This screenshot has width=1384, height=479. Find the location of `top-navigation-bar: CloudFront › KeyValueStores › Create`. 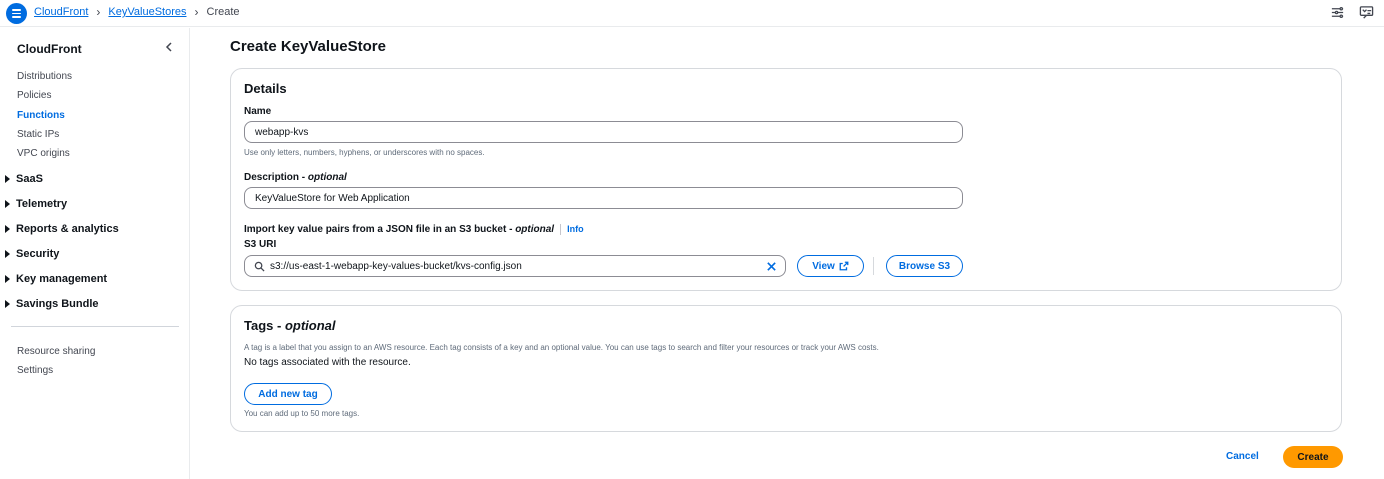

top-navigation-bar: CloudFront › KeyValueStores › Create is located at coordinates (692, 13).